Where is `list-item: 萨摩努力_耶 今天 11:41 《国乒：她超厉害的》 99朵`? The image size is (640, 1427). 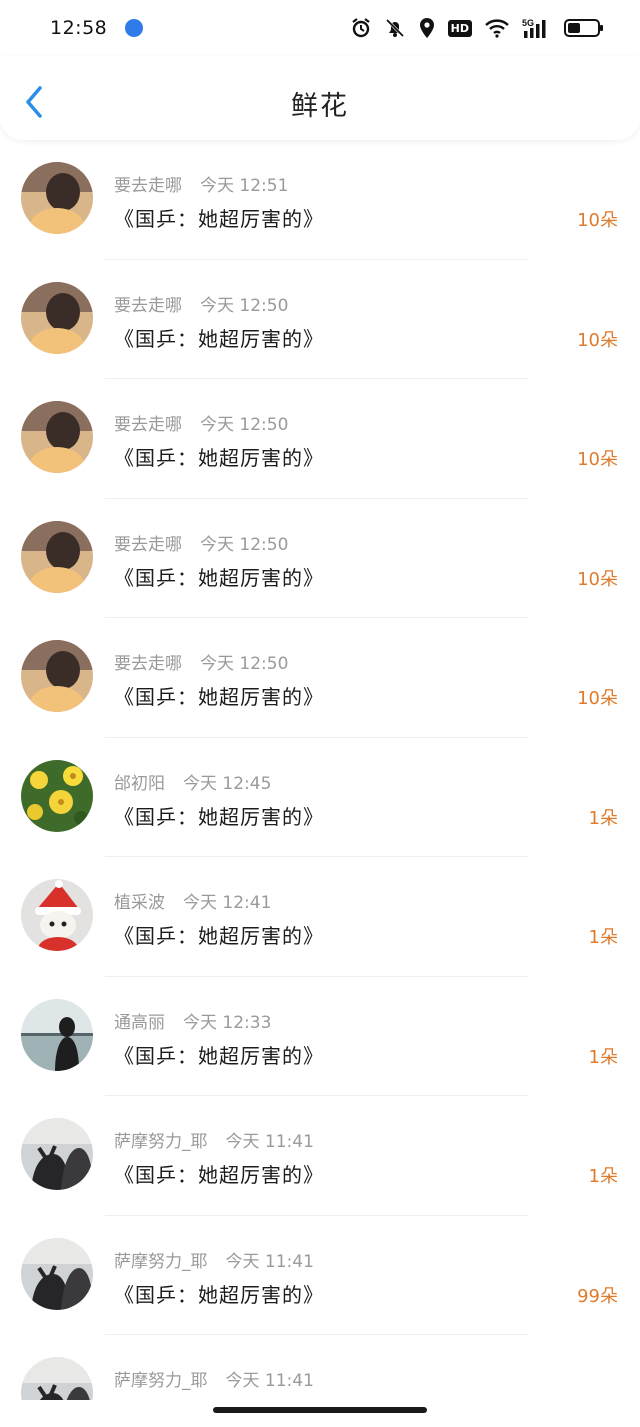 list-item: 萨摩努力_耶 今天 11:41 《国乒：她超厉害的》 99朵 is located at coordinates (320, 1275).